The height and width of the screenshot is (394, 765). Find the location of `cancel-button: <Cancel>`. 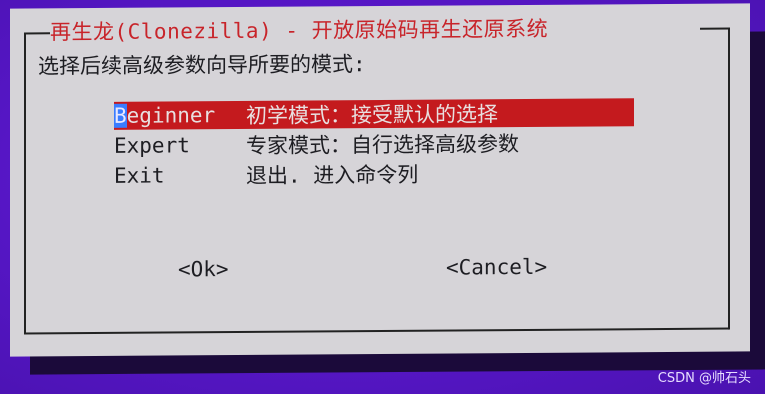

cancel-button: <Cancel> is located at coordinates (496, 267).